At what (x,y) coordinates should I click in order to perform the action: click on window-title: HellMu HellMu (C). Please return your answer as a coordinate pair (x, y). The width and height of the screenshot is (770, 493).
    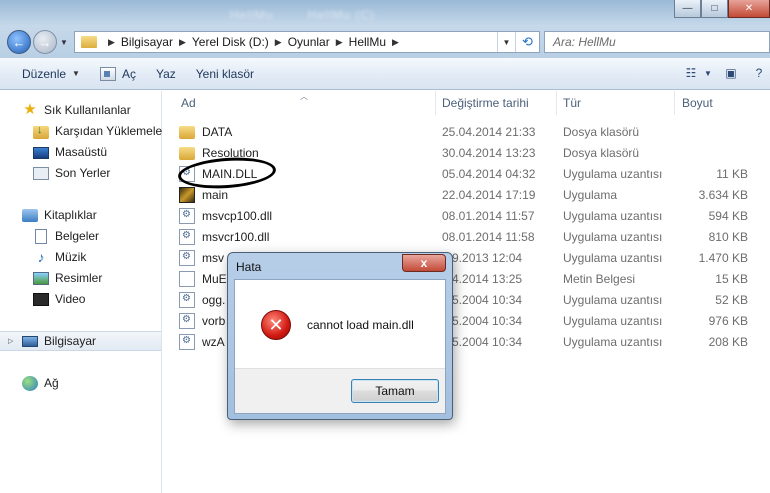
    Looking at the image, I should click on (317, 15).